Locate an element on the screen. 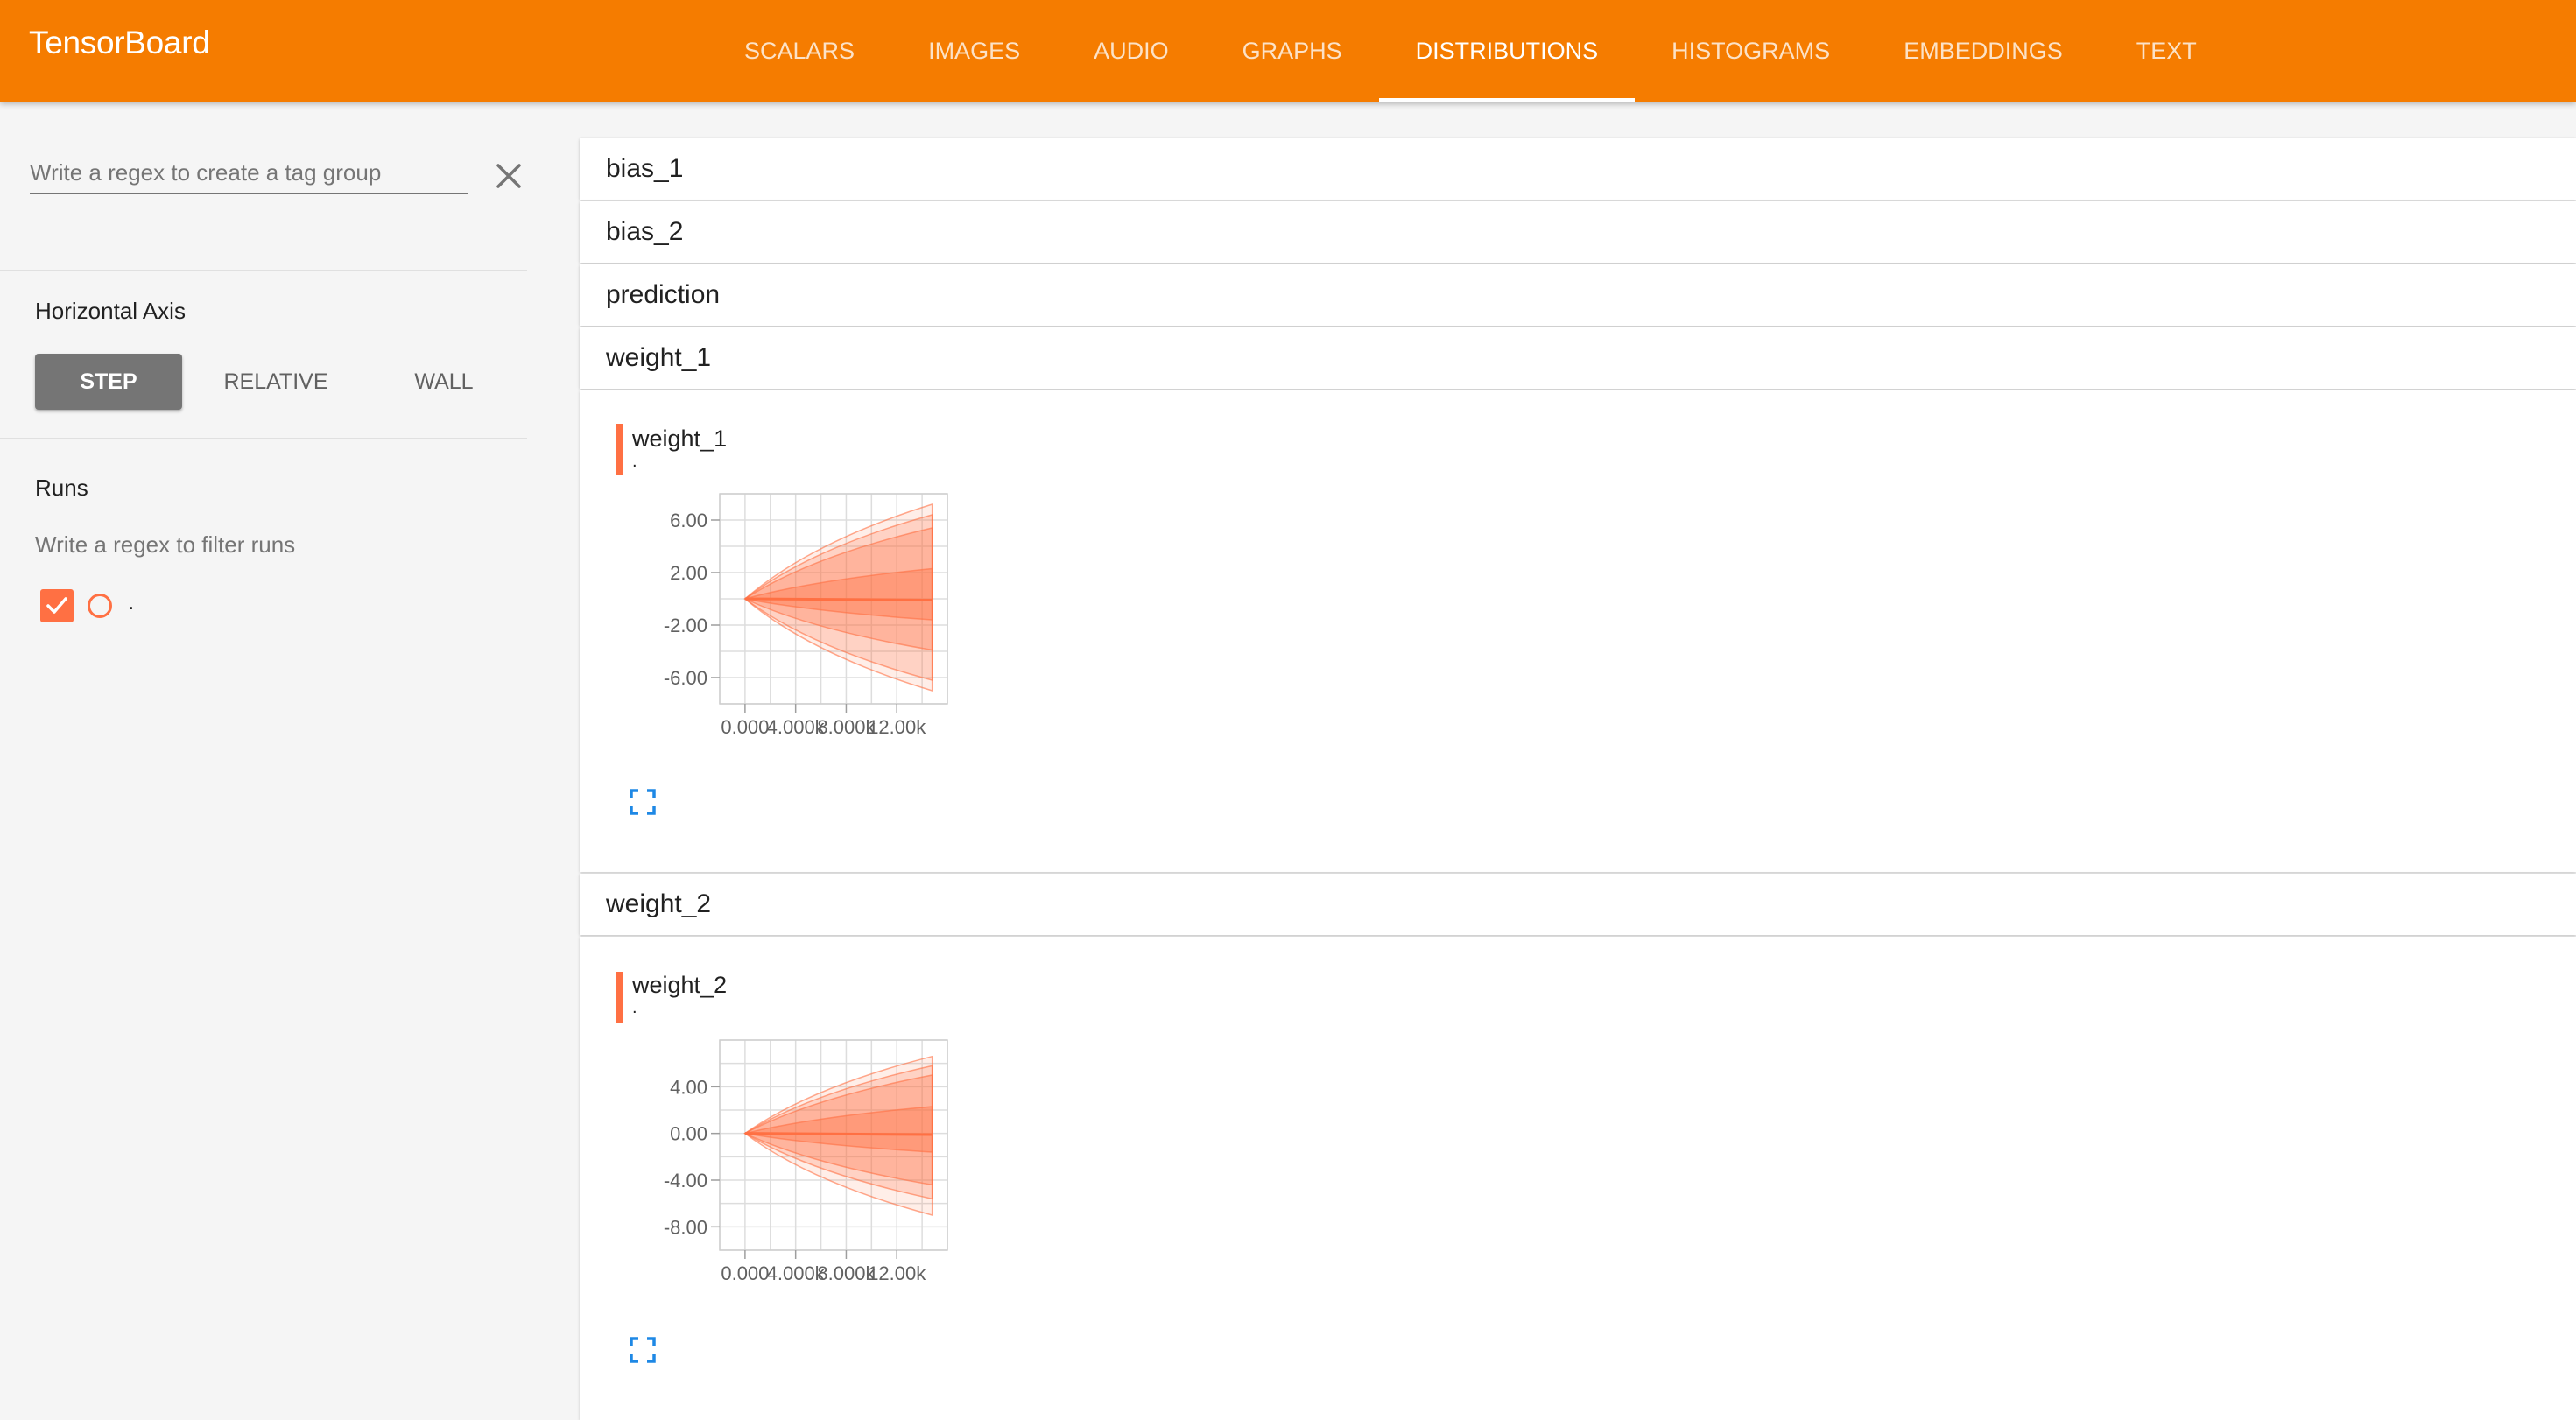 The height and width of the screenshot is (1420, 2576). tab-histograms: HISTOGRAMS is located at coordinates (1751, 51).